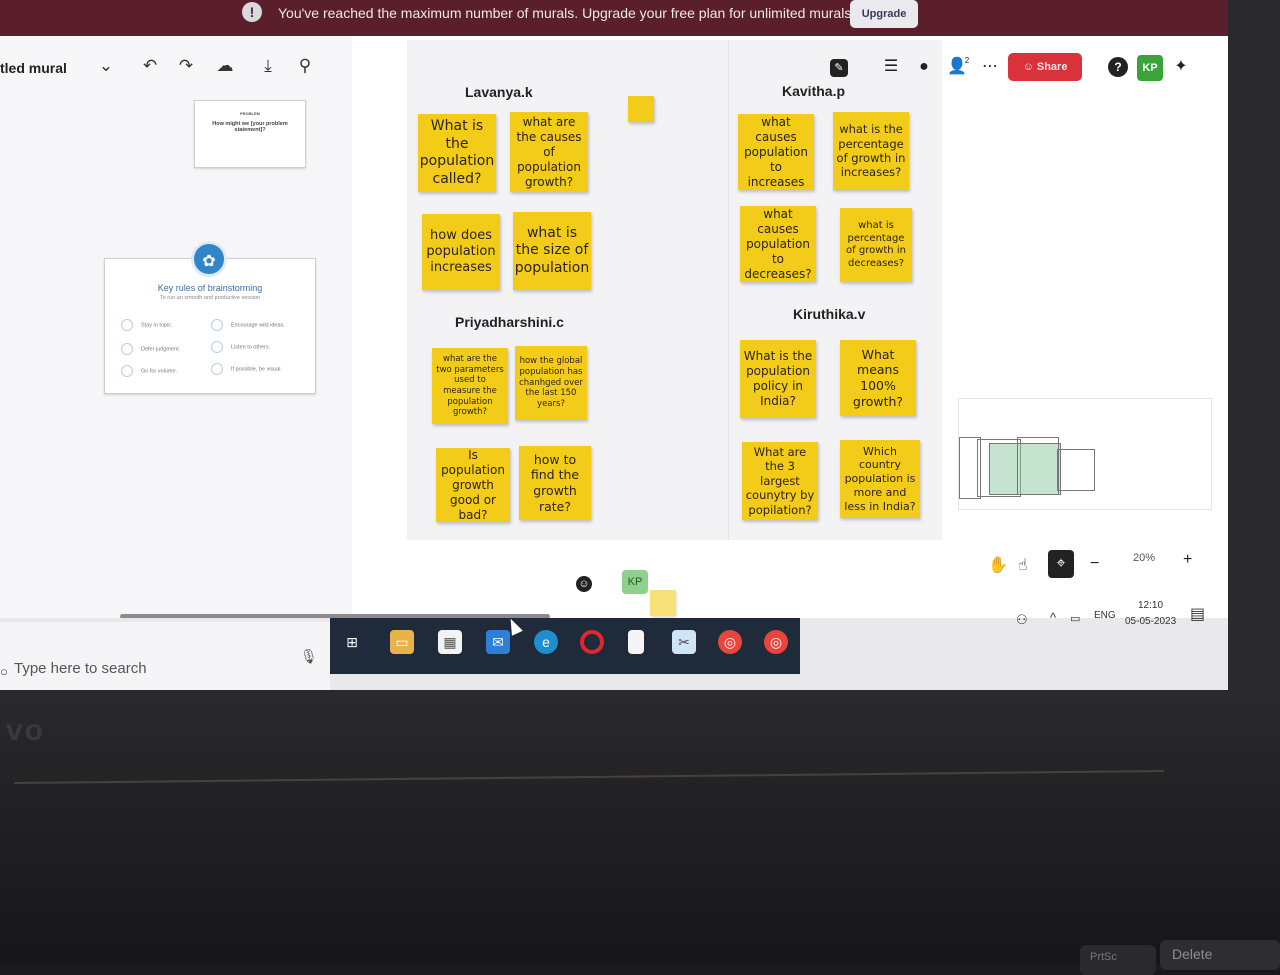 This screenshot has width=1280, height=975. Describe the element at coordinates (209, 259) in the screenshot. I see `brain-icon: ✿` at that location.